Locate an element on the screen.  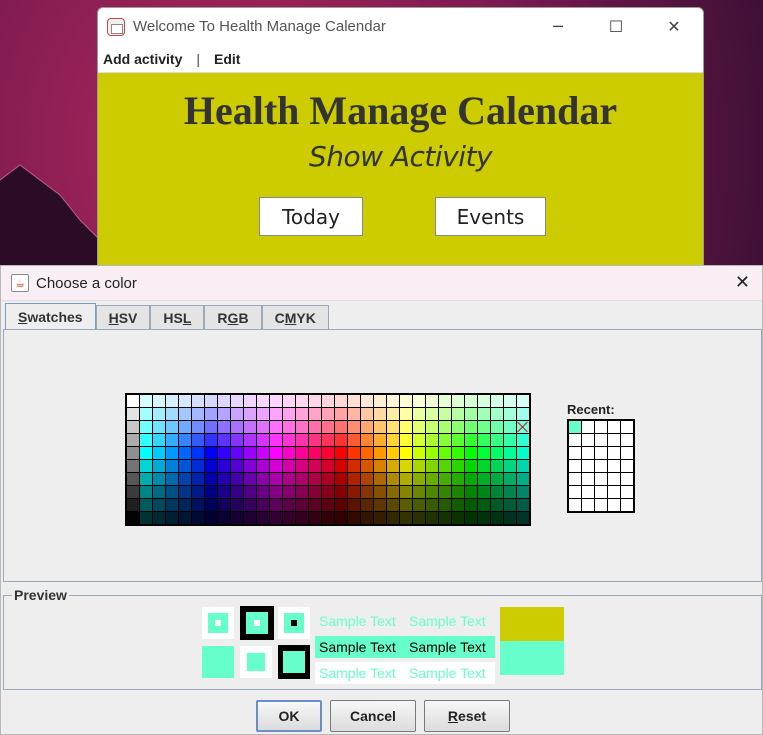
today-button: Today is located at coordinates (311, 216).